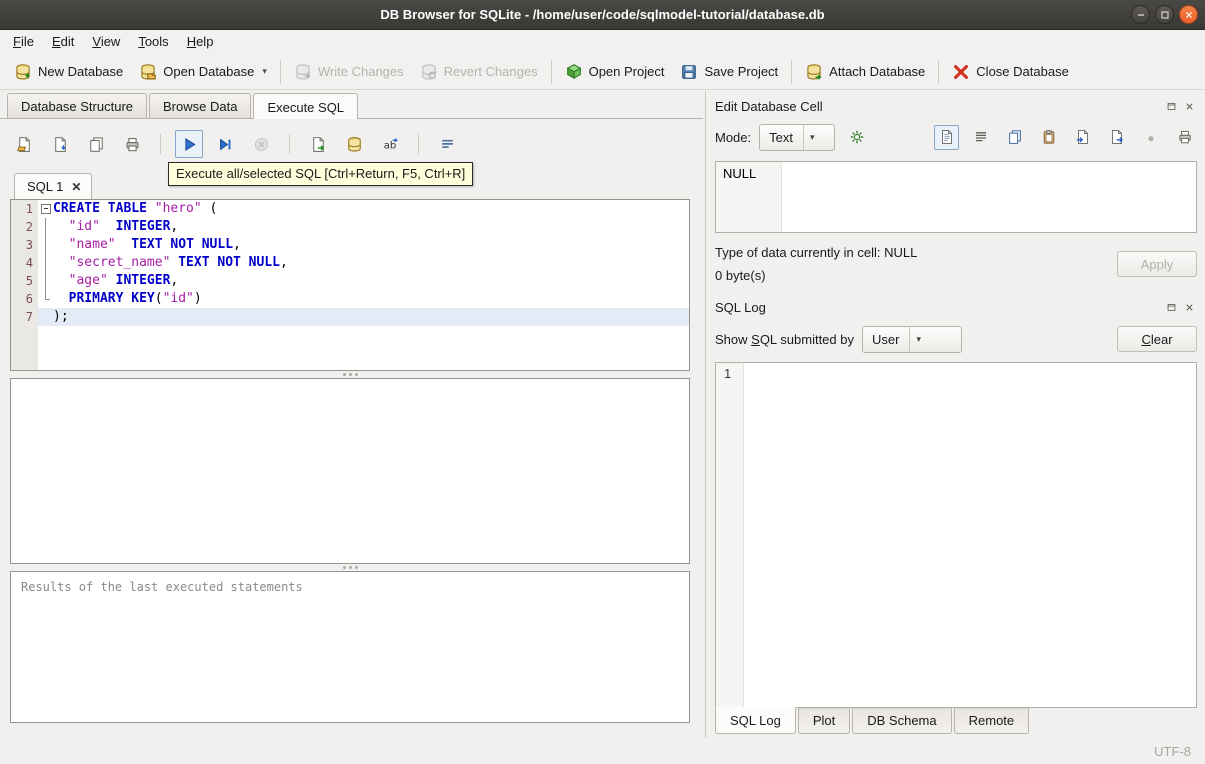 The width and height of the screenshot is (1205, 764). Describe the element at coordinates (1082, 137) in the screenshot. I see `import-button` at that location.